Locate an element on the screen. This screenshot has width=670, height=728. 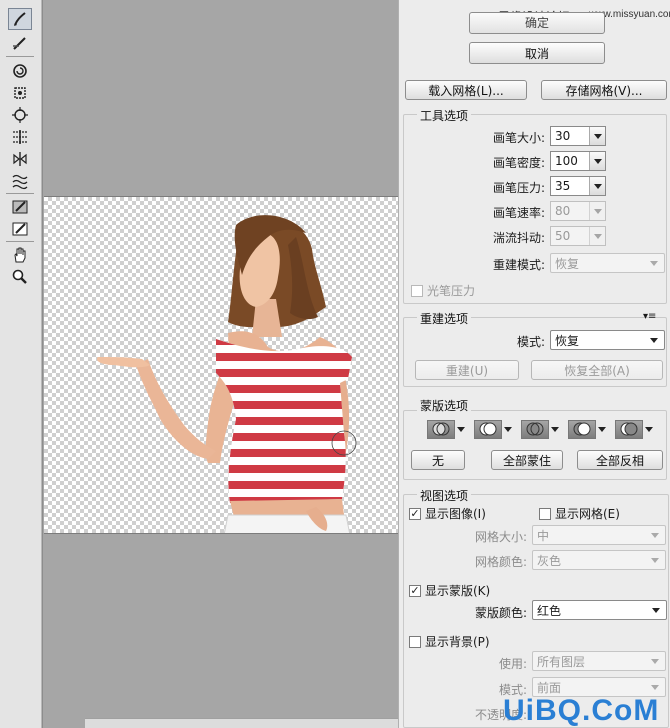
mesh-size-select: 中 is located at coordinates (599, 535).